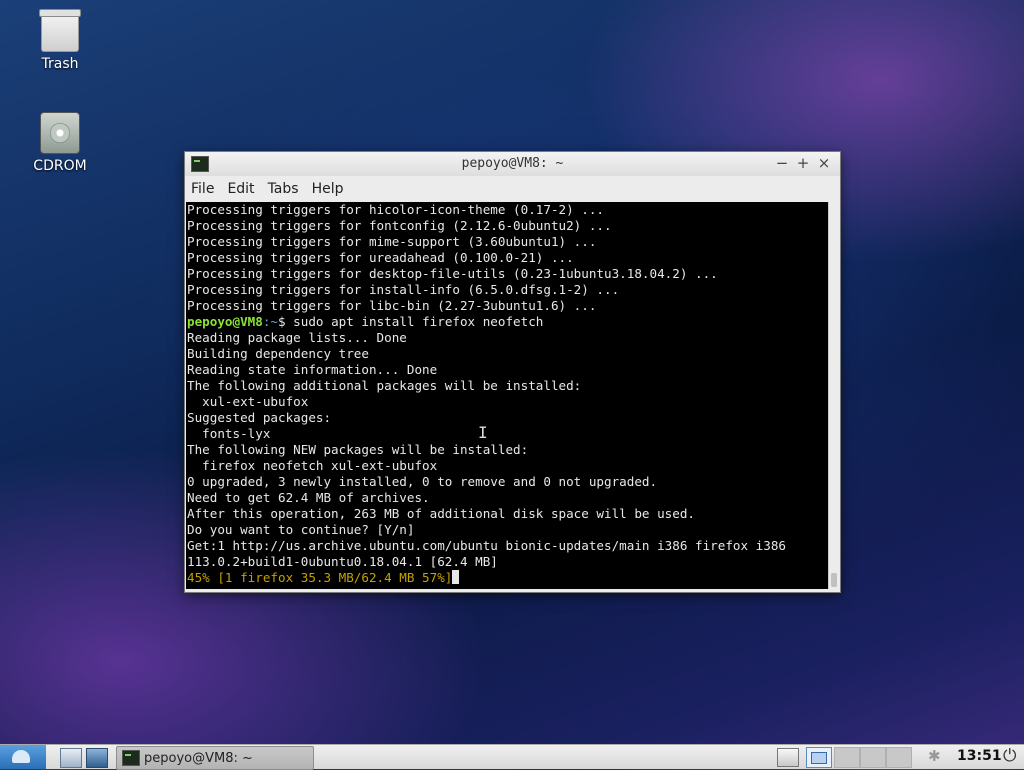 The image size is (1024, 770). What do you see at coordinates (507, 578) in the screenshot?
I see `progress-line: 45% [1 firefox 35.3 MB/62.4 MB 57%]` at bounding box center [507, 578].